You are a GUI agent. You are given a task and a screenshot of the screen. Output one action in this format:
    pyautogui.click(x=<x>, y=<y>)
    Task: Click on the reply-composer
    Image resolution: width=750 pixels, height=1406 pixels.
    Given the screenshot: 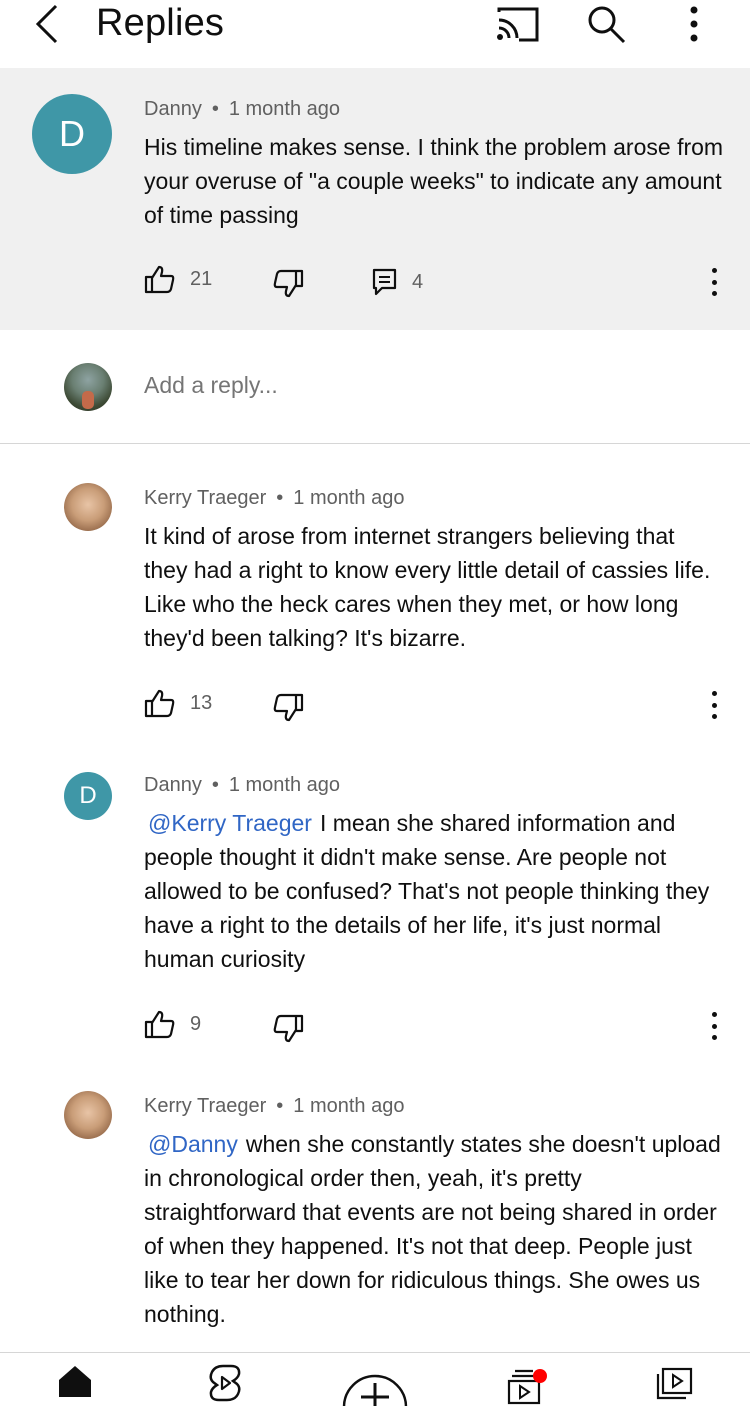 What is the action you would take?
    pyautogui.click(x=375, y=387)
    